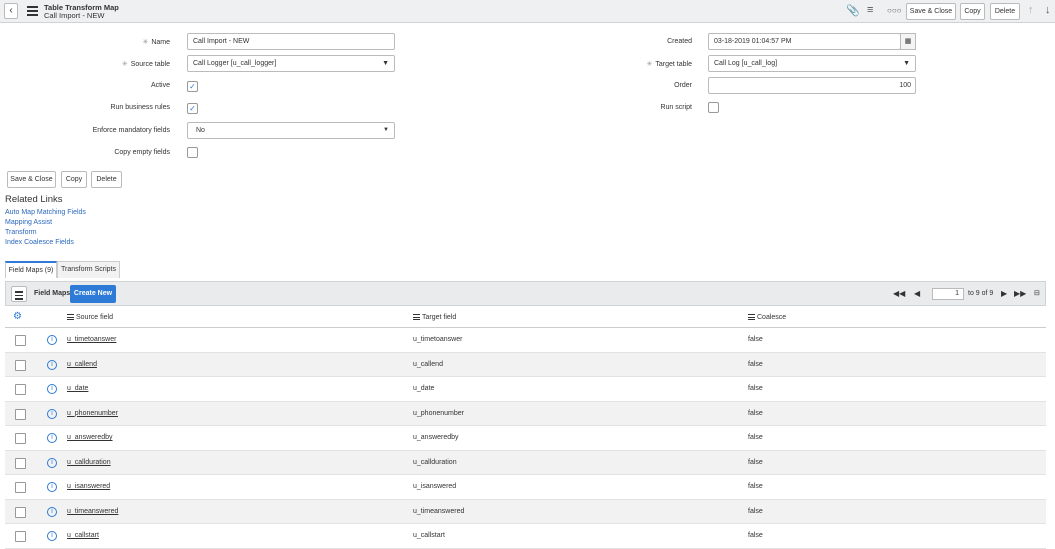 This screenshot has height=549, width=1055. Describe the element at coordinates (525, 438) in the screenshot. I see `table-row: i u_answeredby u_answeredby false` at that location.